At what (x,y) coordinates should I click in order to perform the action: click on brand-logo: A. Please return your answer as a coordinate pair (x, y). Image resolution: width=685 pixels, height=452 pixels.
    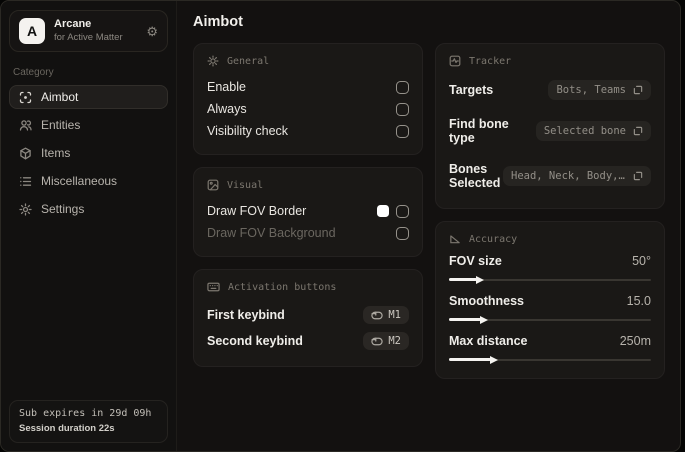
    Looking at the image, I should click on (32, 31).